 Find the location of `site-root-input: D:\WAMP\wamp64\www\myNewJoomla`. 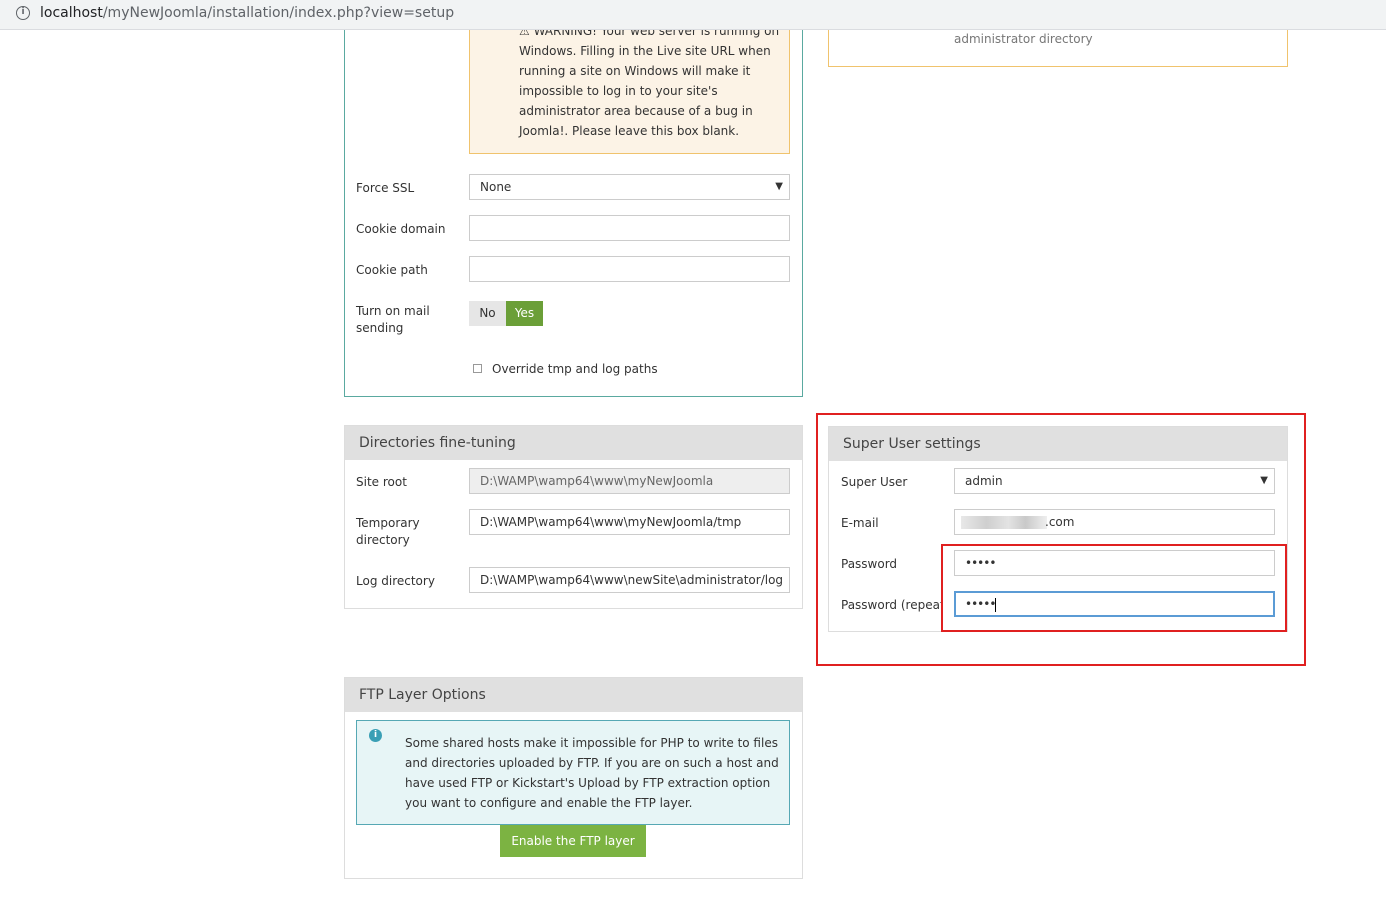

site-root-input: D:\WAMP\wamp64\www\myNewJoomla is located at coordinates (629, 481).